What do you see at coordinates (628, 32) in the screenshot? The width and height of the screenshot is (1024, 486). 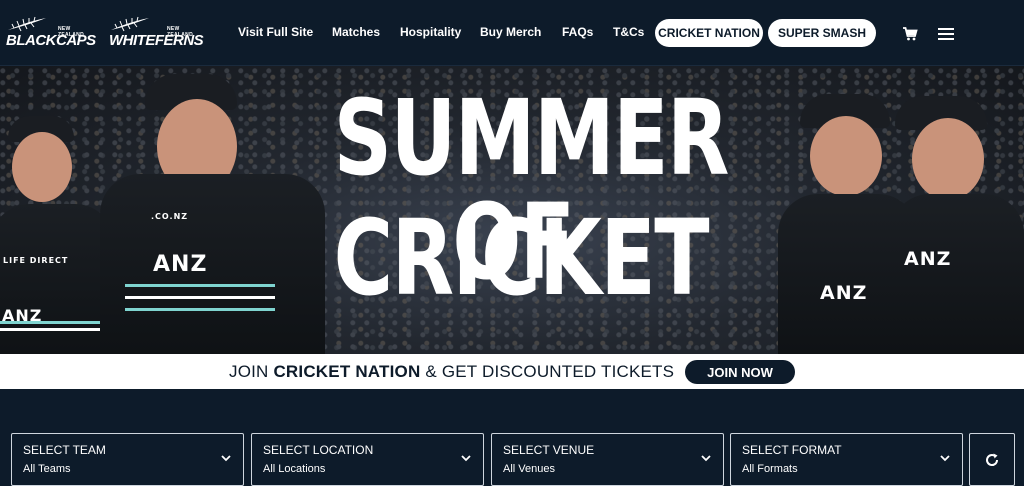 I see `nav-terms: T&Cs` at bounding box center [628, 32].